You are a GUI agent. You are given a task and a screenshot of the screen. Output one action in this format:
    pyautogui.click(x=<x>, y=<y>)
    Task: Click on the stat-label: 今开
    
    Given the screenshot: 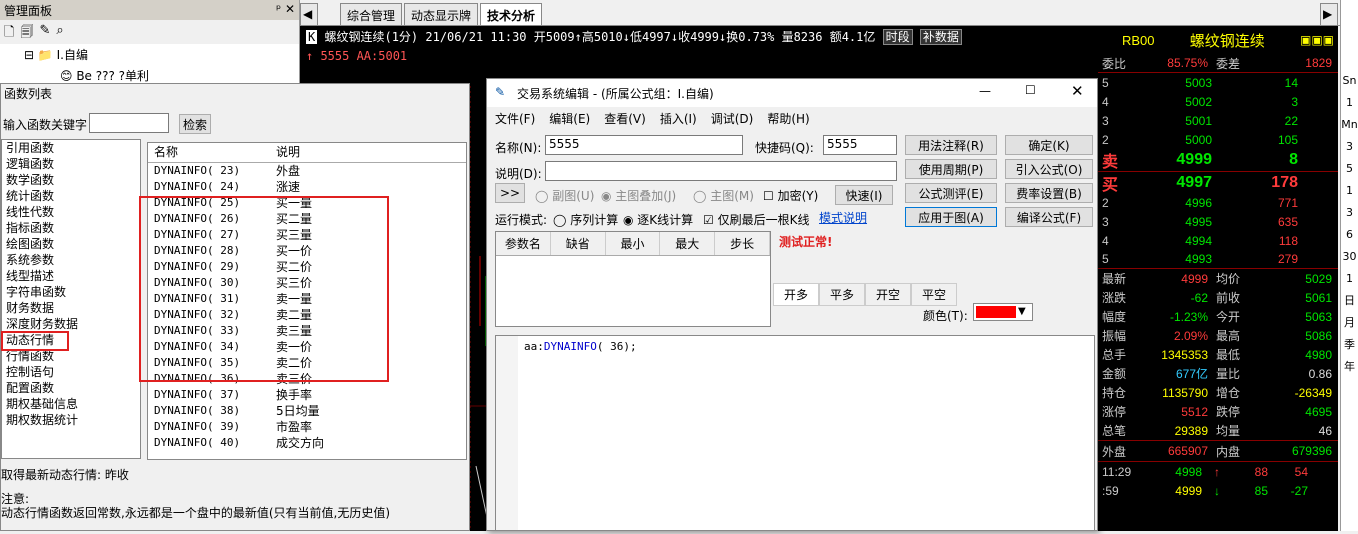 What is the action you would take?
    pyautogui.click(x=1228, y=317)
    